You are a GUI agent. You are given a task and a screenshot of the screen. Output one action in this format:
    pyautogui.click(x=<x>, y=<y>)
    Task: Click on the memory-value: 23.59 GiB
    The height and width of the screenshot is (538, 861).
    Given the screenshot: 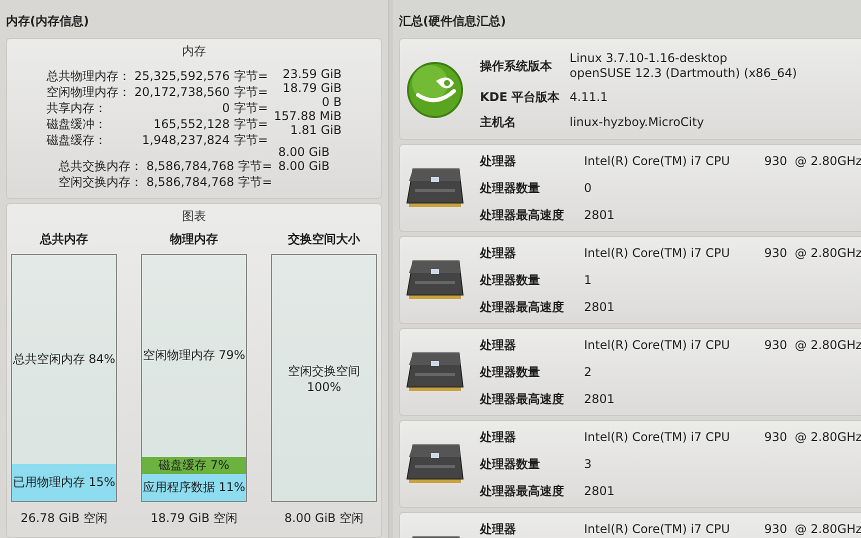 What is the action you would take?
    pyautogui.click(x=312, y=74)
    